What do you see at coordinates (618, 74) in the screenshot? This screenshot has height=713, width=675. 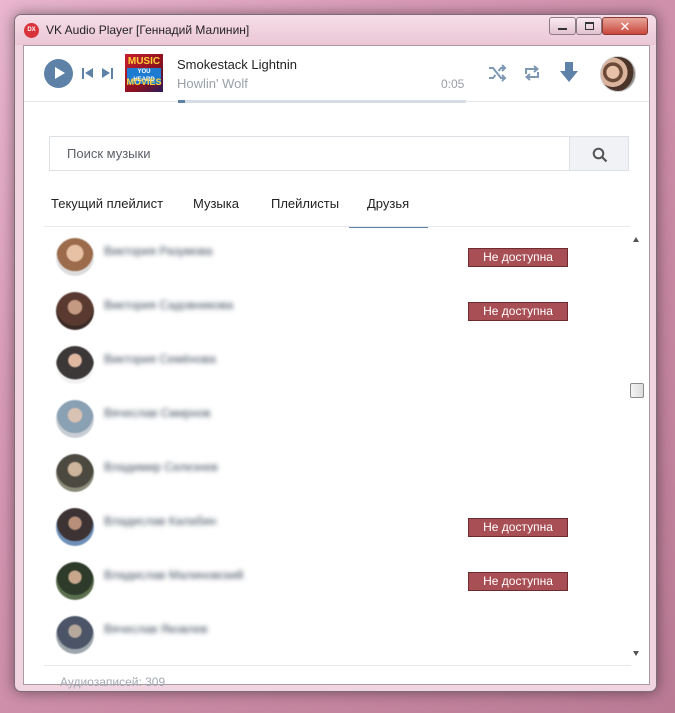 I see `user-avatar` at bounding box center [618, 74].